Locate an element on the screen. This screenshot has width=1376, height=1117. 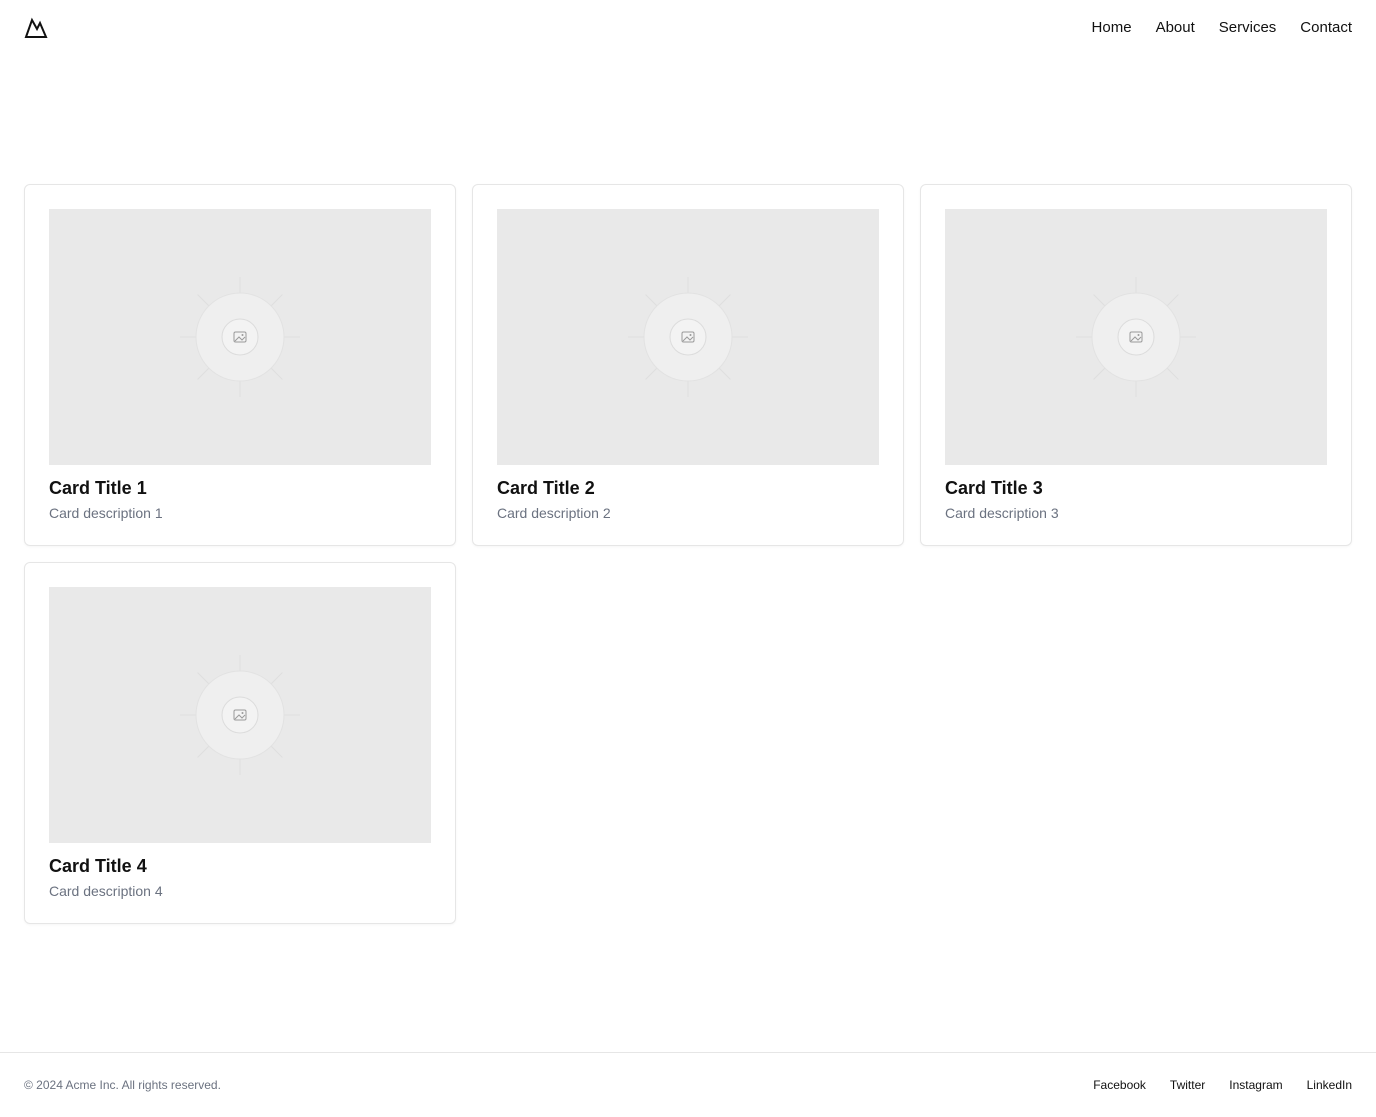
card: Card Title 3 Card description 3 is located at coordinates (1136, 365).